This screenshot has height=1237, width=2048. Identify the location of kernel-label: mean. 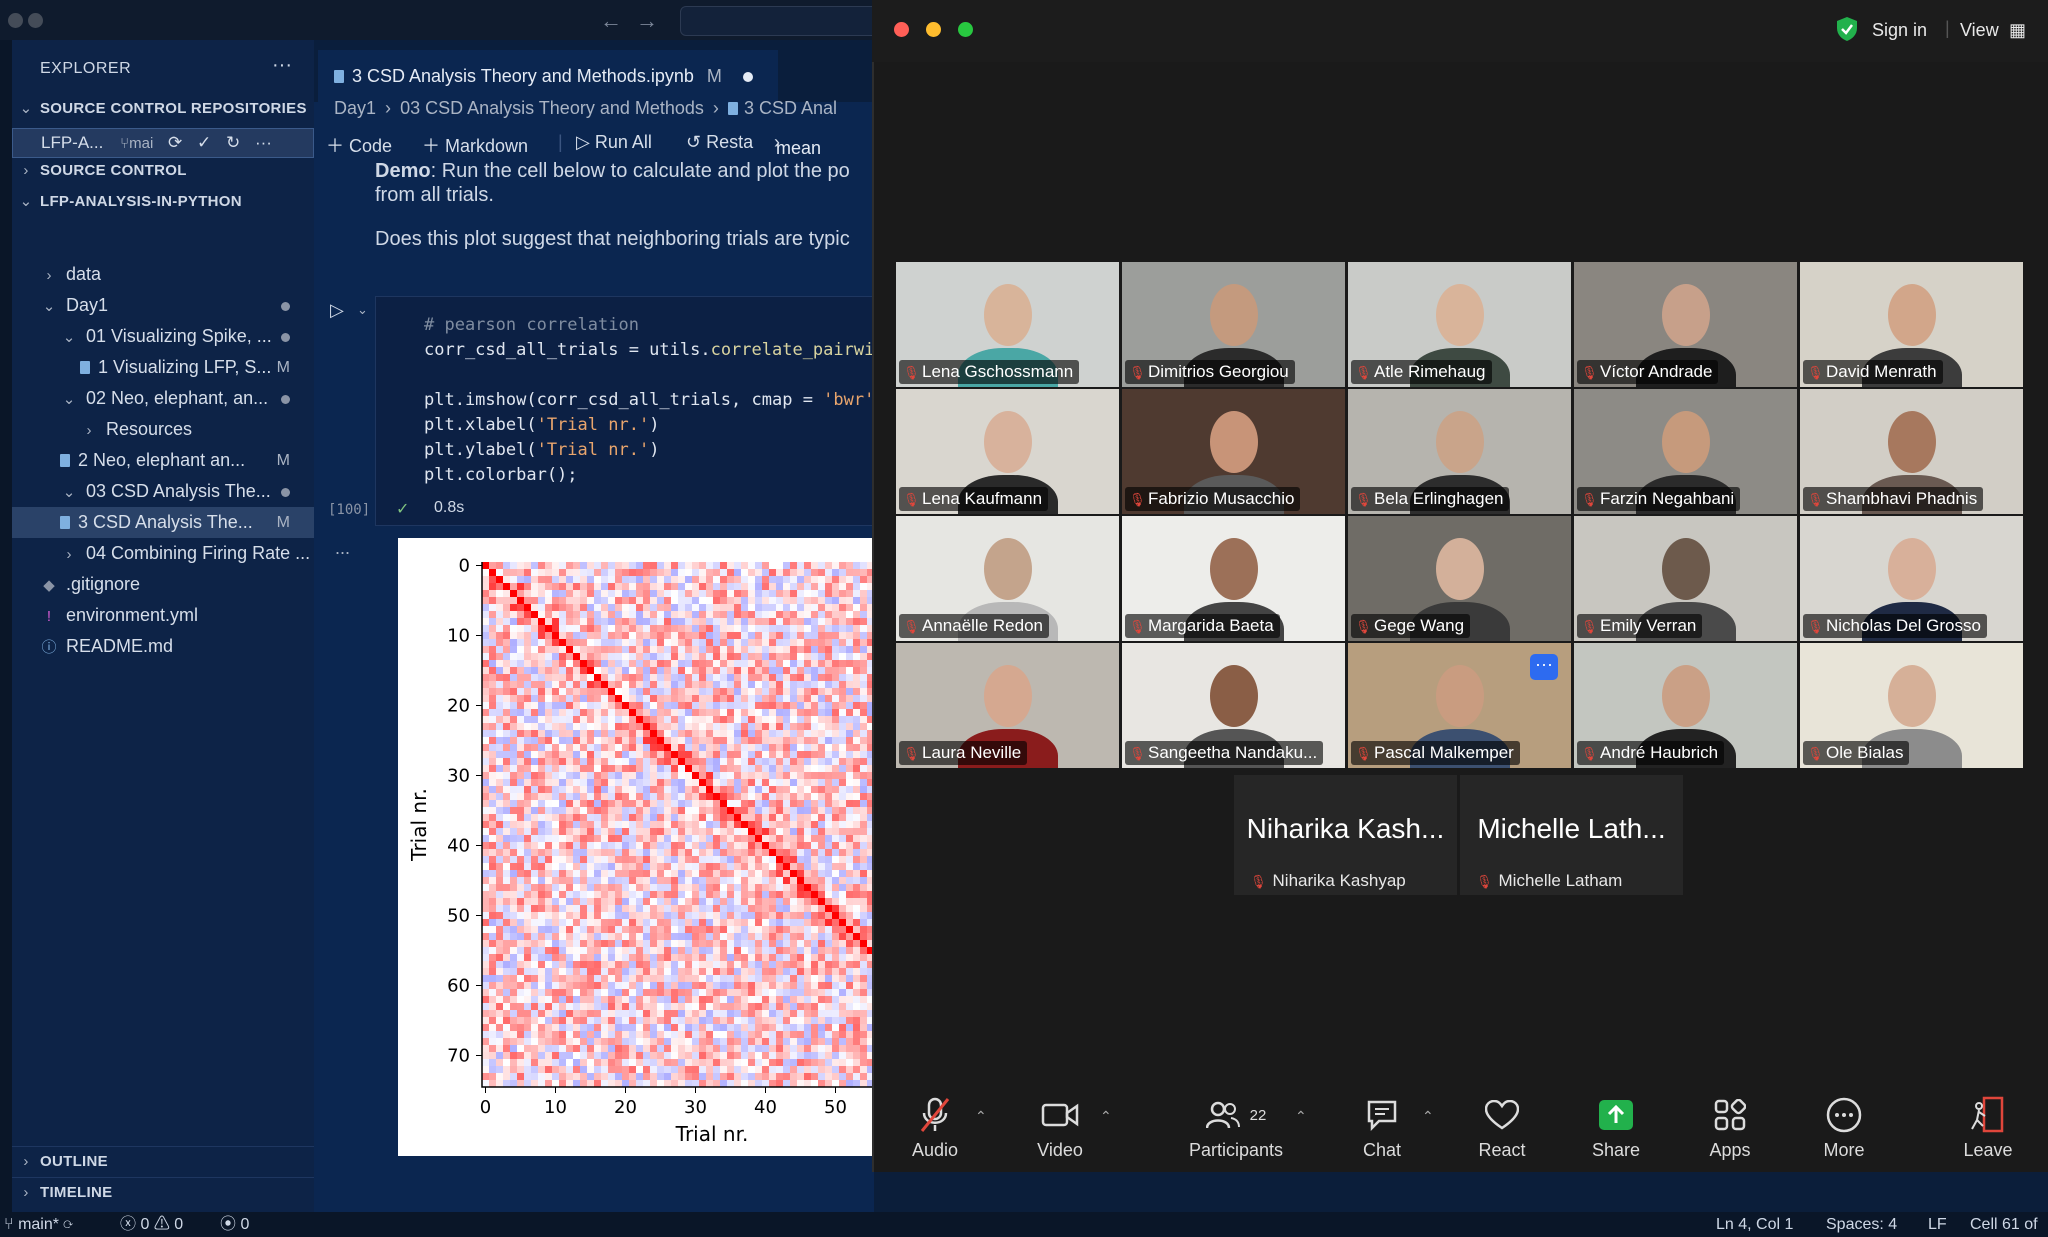
(798, 148).